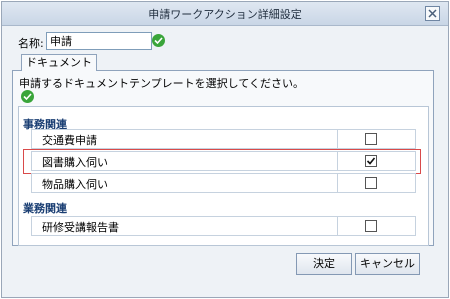 Image resolution: width=450 pixels, height=299 pixels. I want to click on close-button, so click(432, 13).